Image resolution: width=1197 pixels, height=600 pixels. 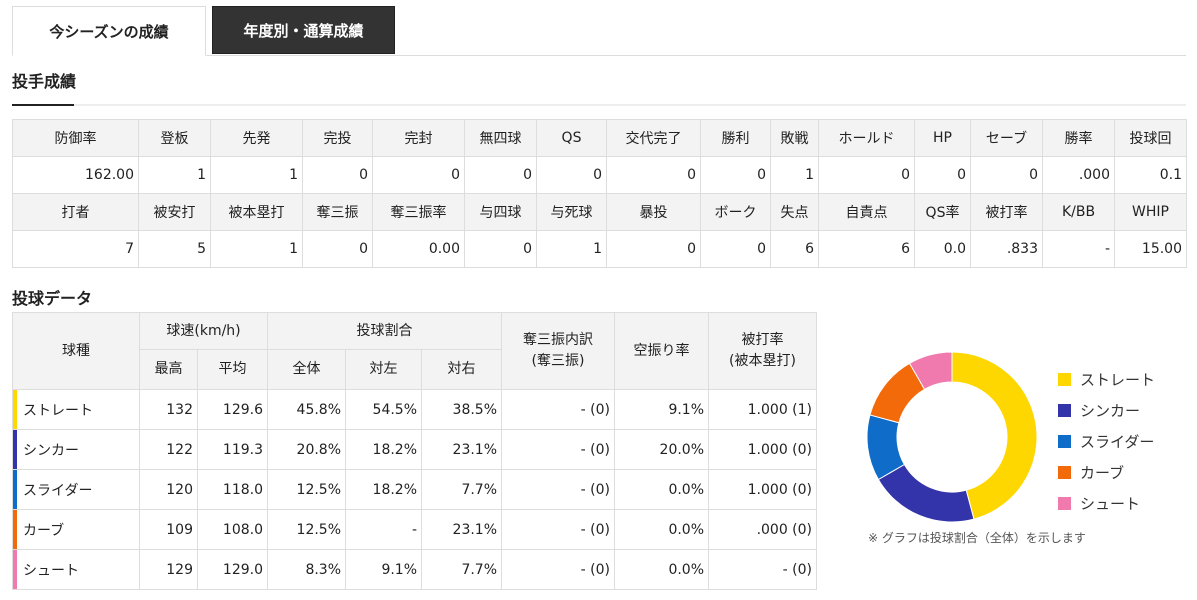 What do you see at coordinates (763, 569) in the screenshot?
I see `pitch-ba-cell: - (0)` at bounding box center [763, 569].